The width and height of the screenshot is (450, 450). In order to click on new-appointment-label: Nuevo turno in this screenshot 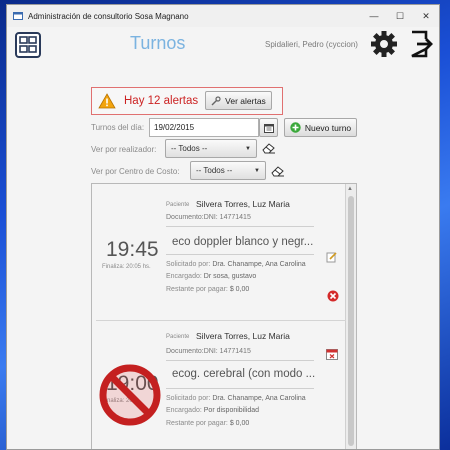, I will do `click(328, 127)`.